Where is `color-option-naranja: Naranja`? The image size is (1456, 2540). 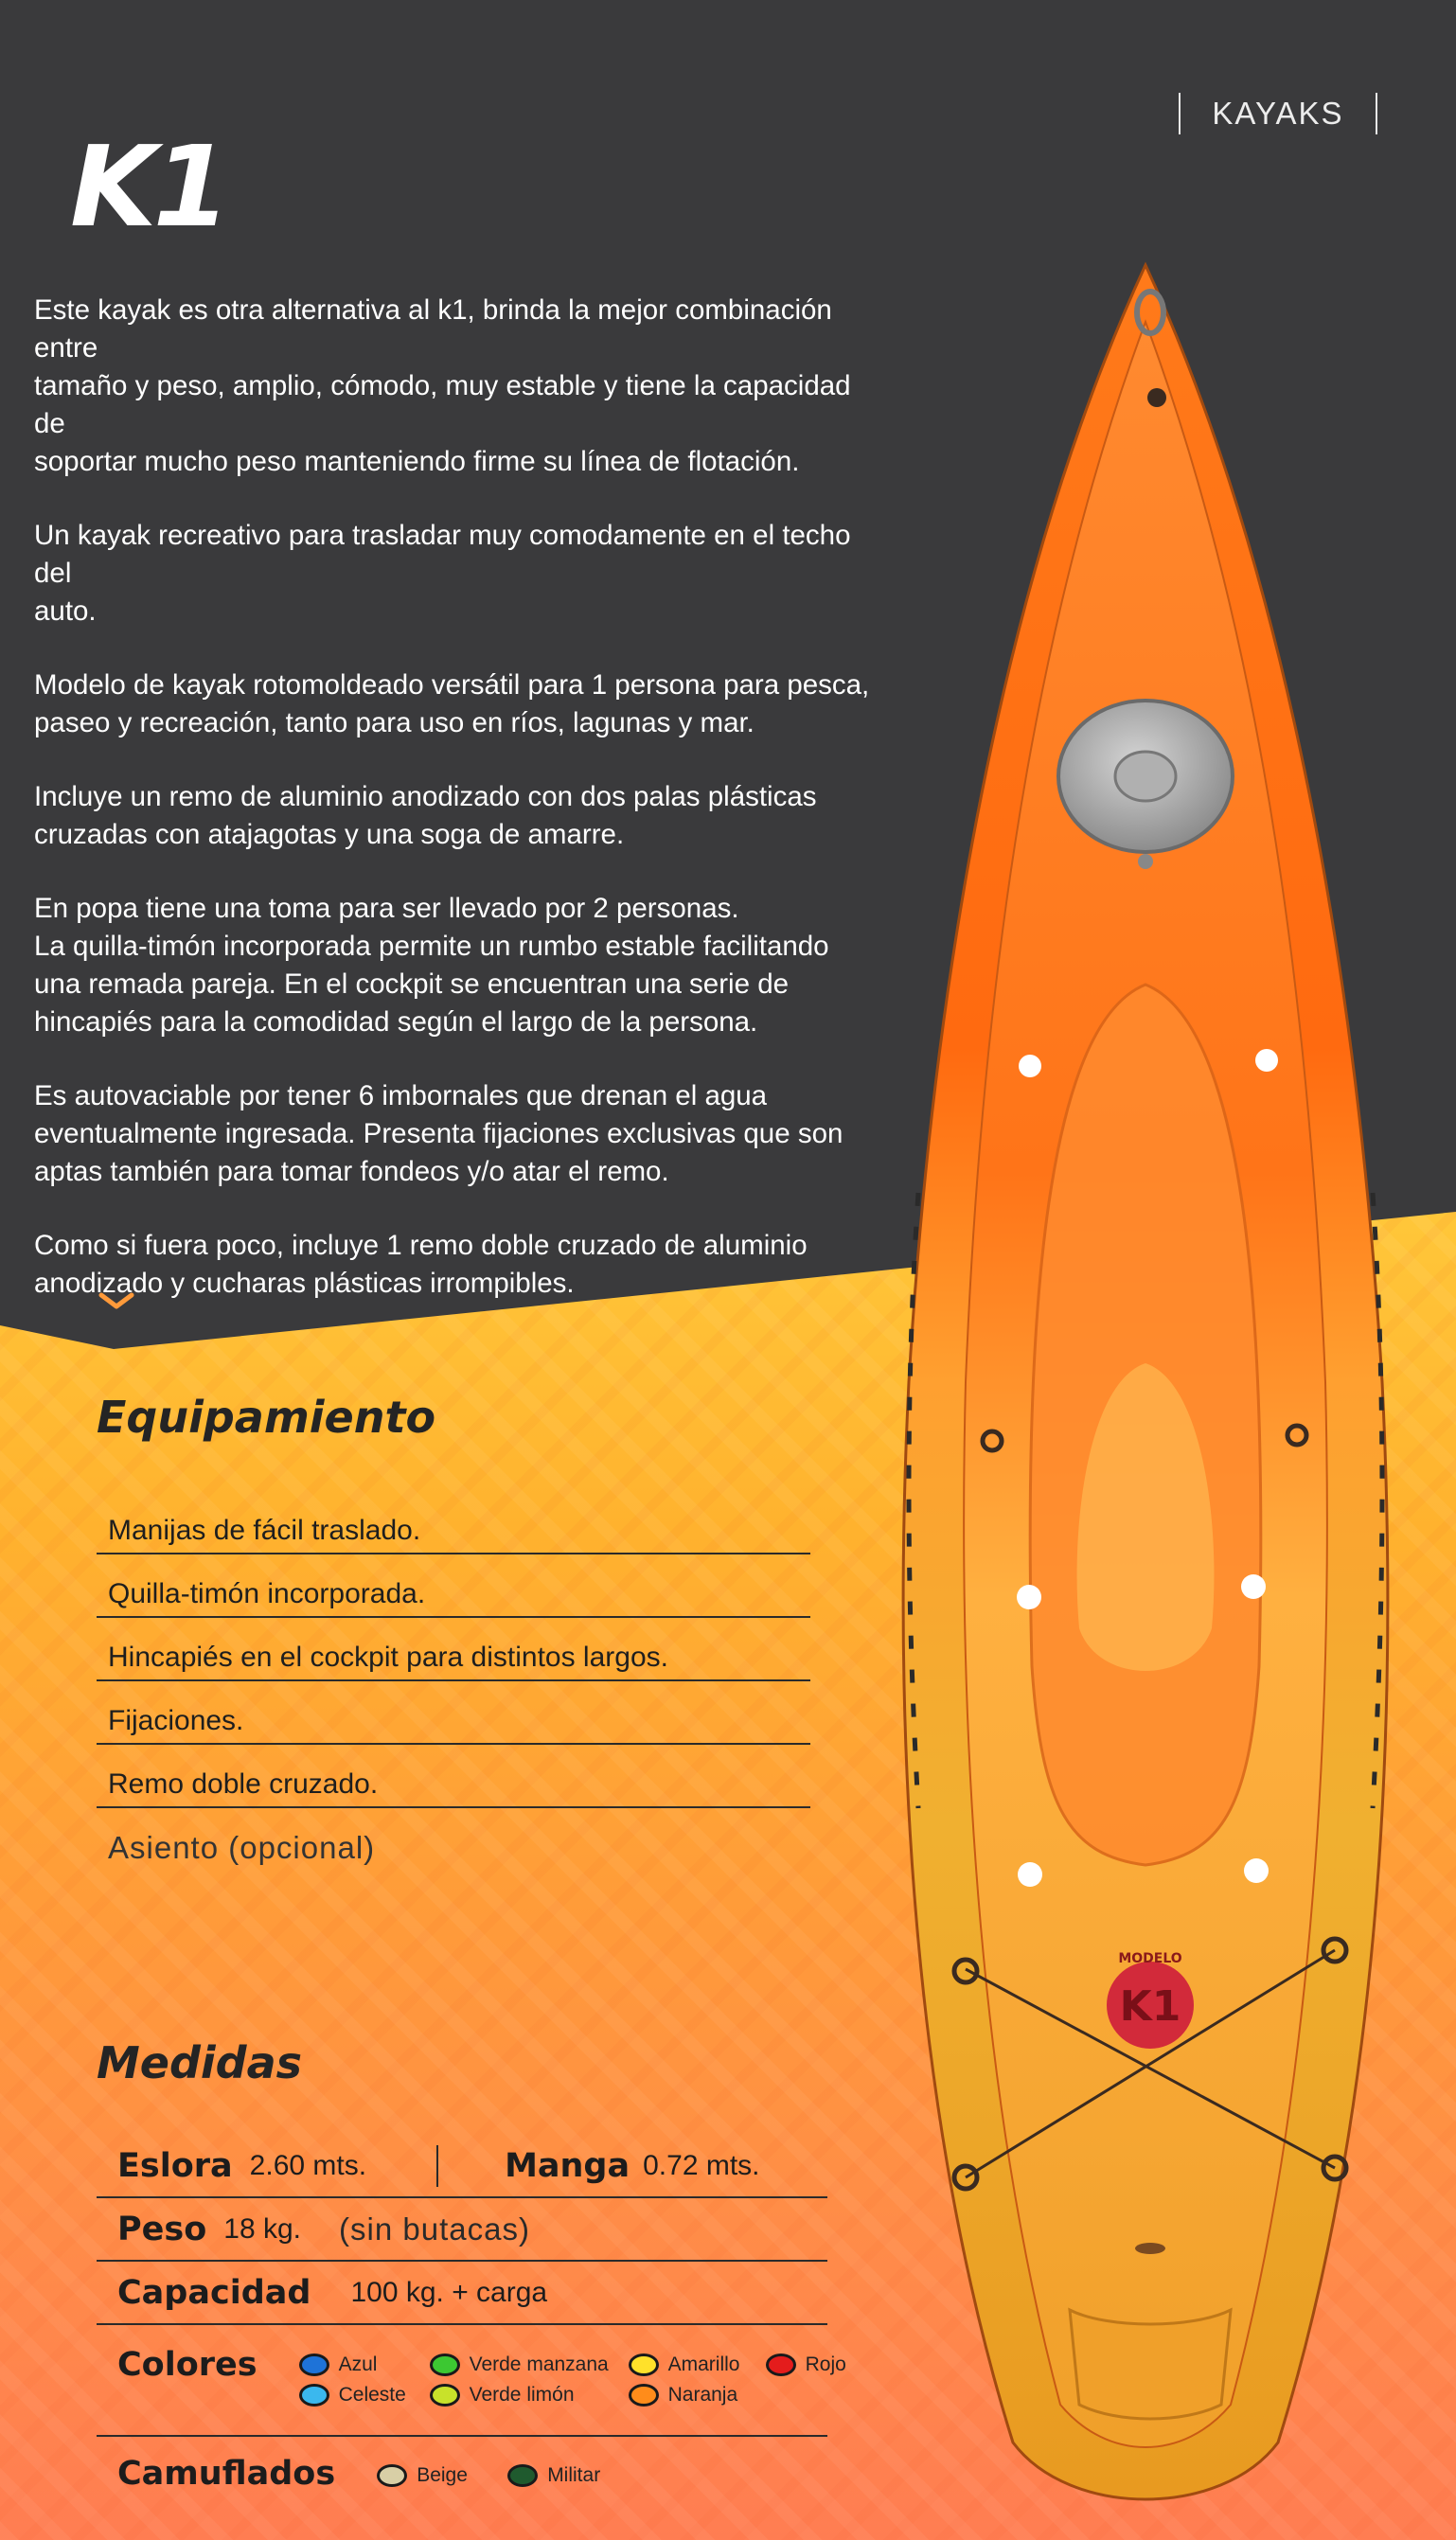
color-option-naranja: Naranja is located at coordinates (697, 2395).